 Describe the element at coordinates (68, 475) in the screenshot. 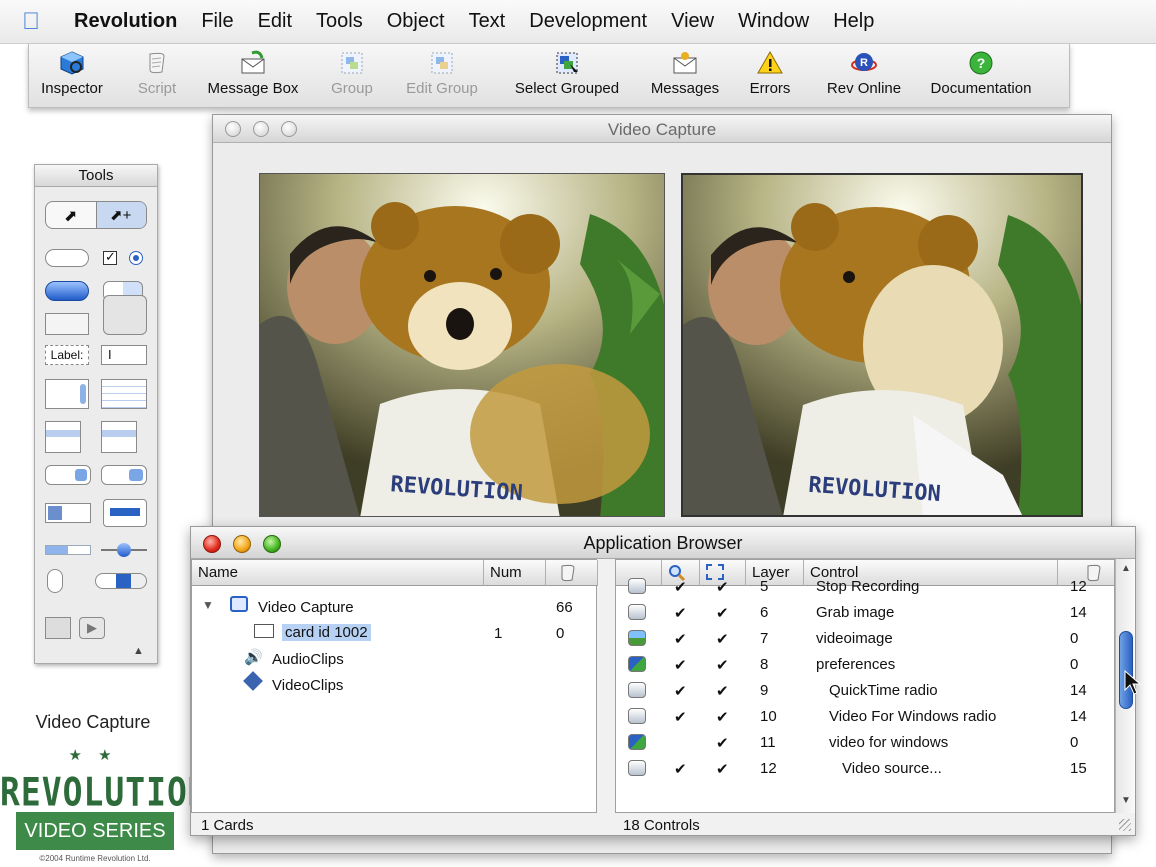

I see `popup-menu-tool` at that location.